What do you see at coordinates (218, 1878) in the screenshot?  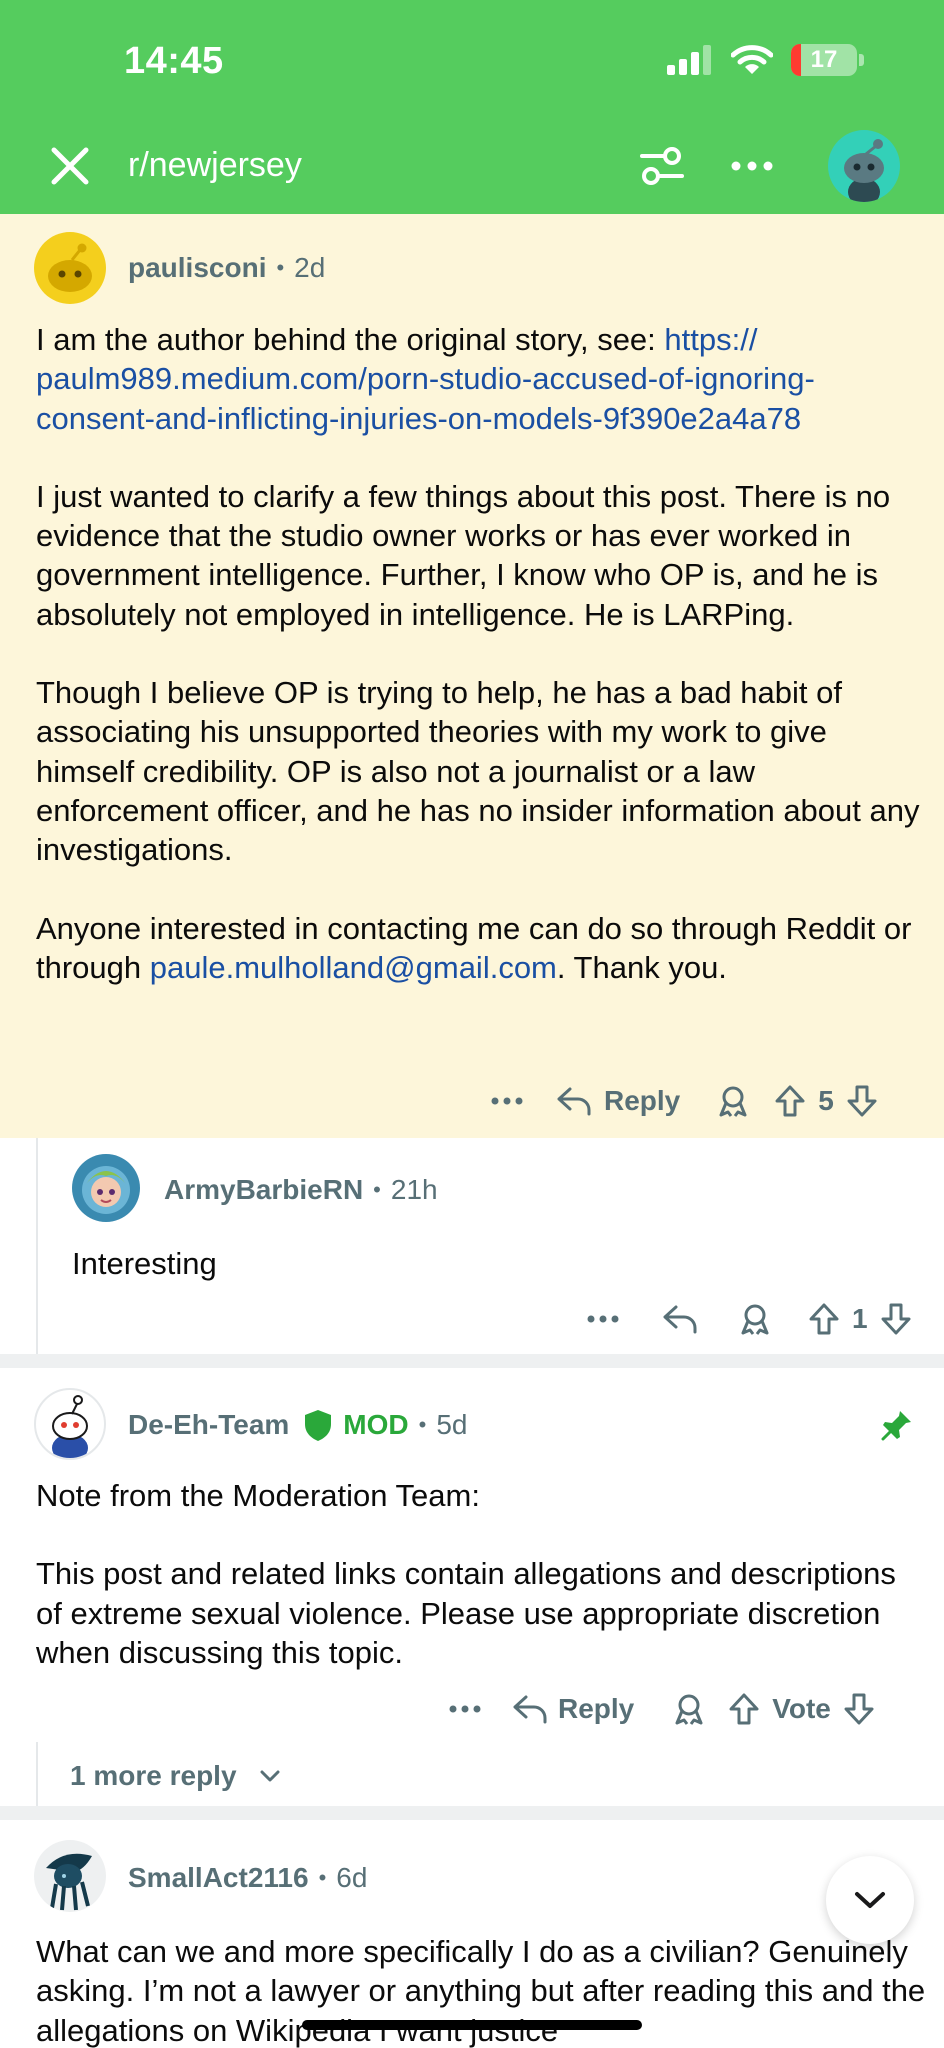 I see `comment-author: SmallAct2116` at bounding box center [218, 1878].